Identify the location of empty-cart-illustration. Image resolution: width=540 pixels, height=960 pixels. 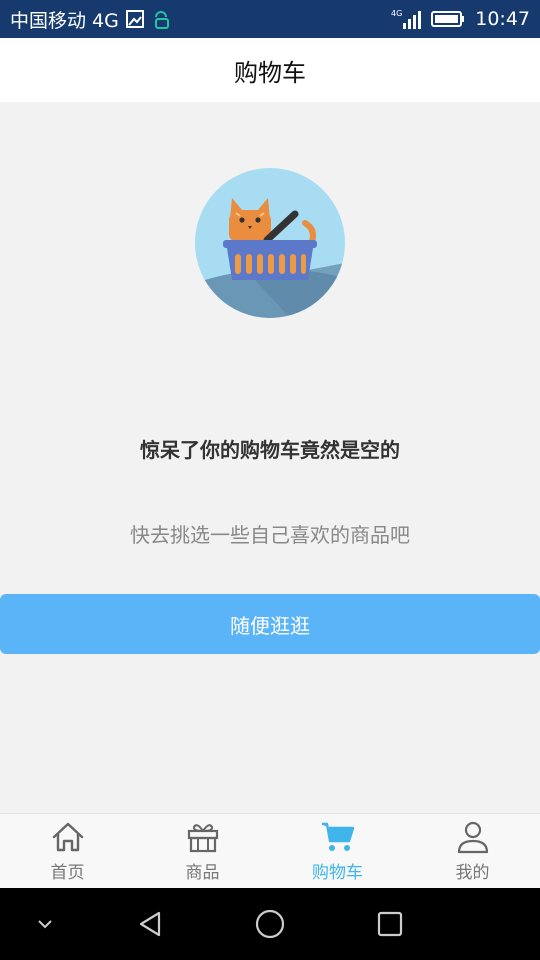
(270, 243).